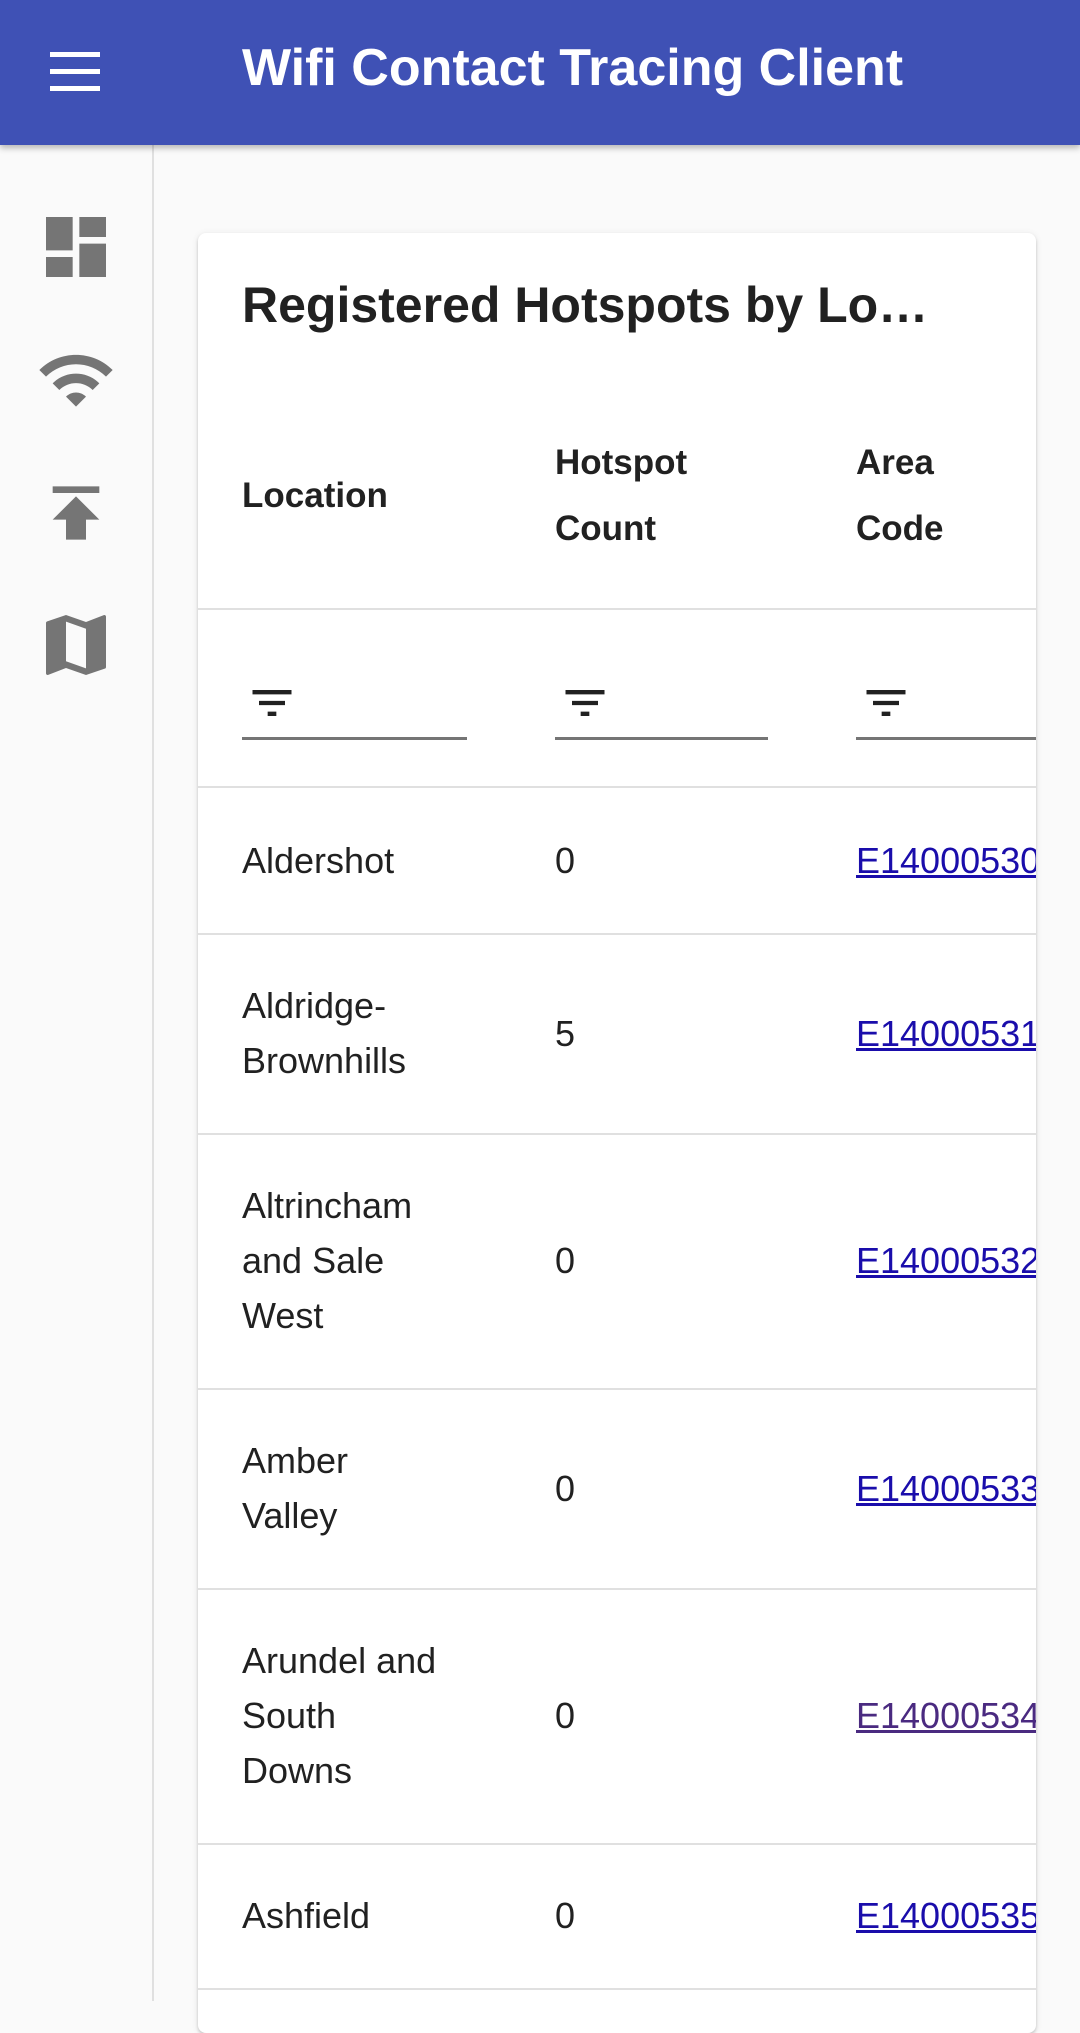  I want to click on location-cell: Arundel and South Downs, so click(339, 1715).